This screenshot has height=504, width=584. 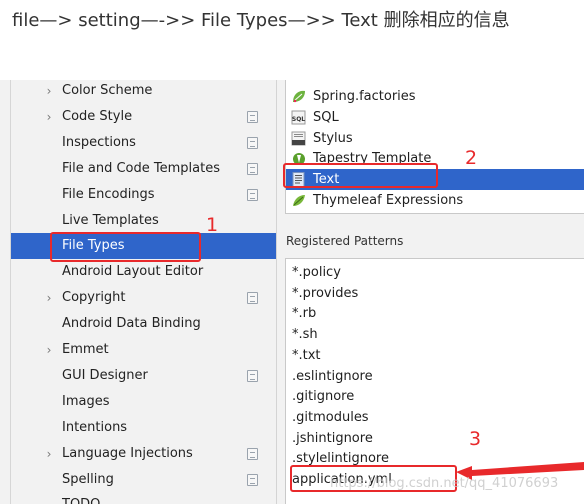 What do you see at coordinates (435, 138) in the screenshot?
I see `file-type-stylus: Stylus` at bounding box center [435, 138].